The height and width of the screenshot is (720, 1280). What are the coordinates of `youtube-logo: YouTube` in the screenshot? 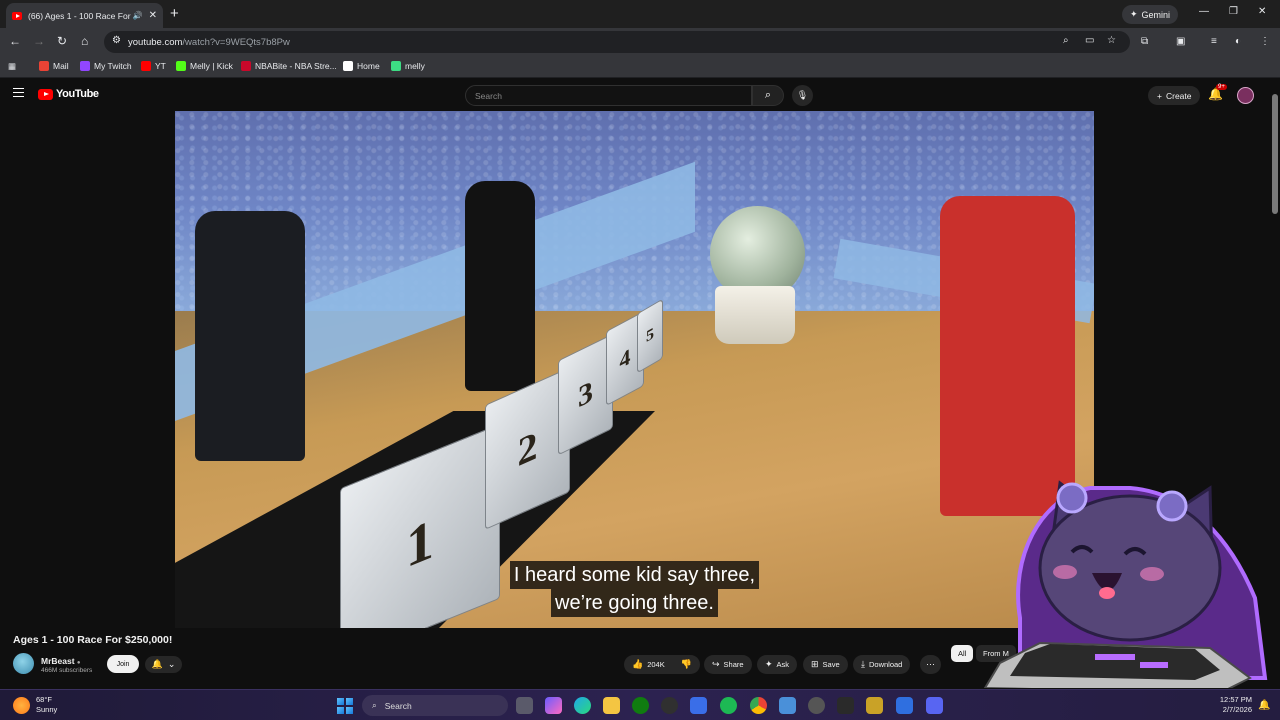 It's located at (68, 94).